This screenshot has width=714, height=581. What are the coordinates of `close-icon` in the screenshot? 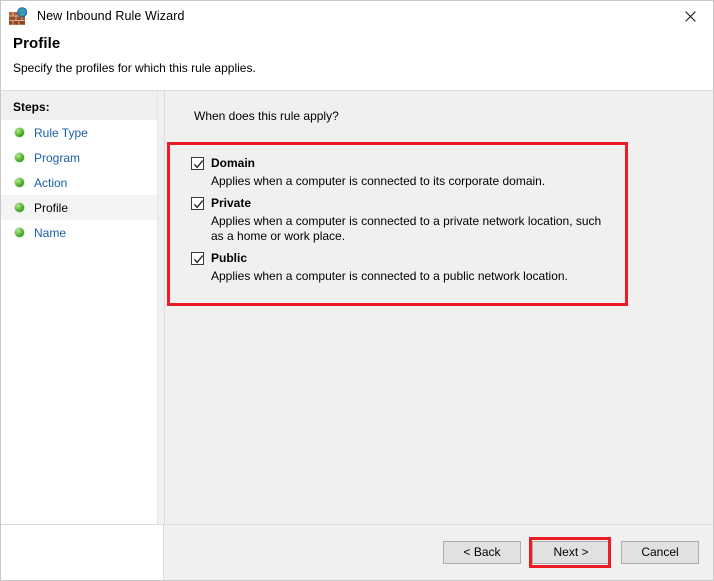 It's located at (690, 16).